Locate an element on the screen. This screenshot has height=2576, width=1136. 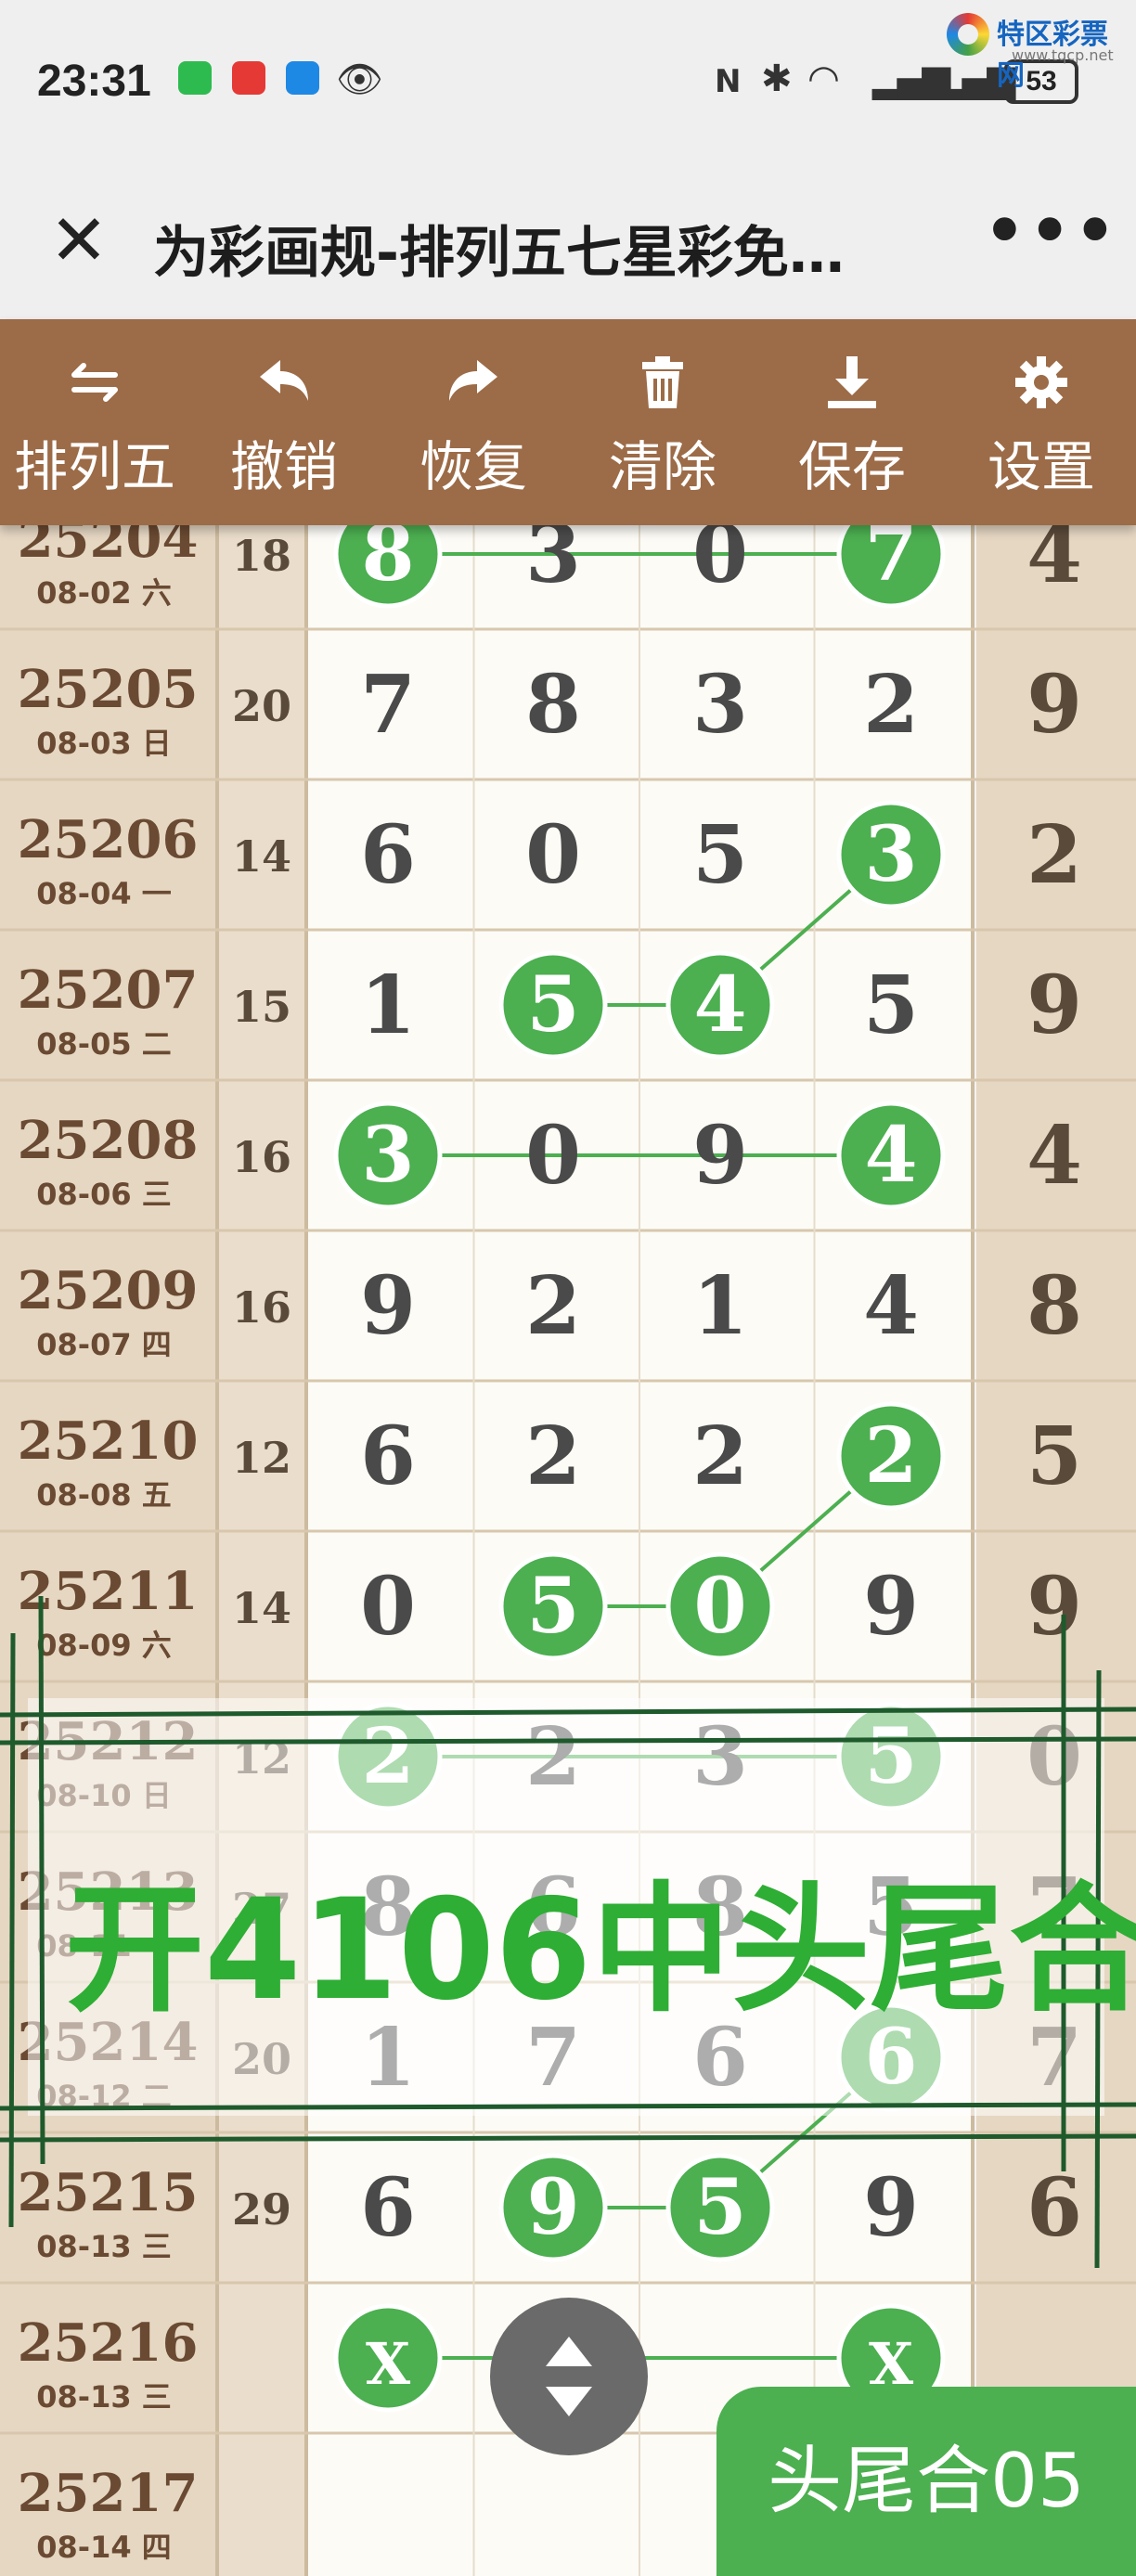
toolbar-label: 排列五 is located at coordinates (94, 466).